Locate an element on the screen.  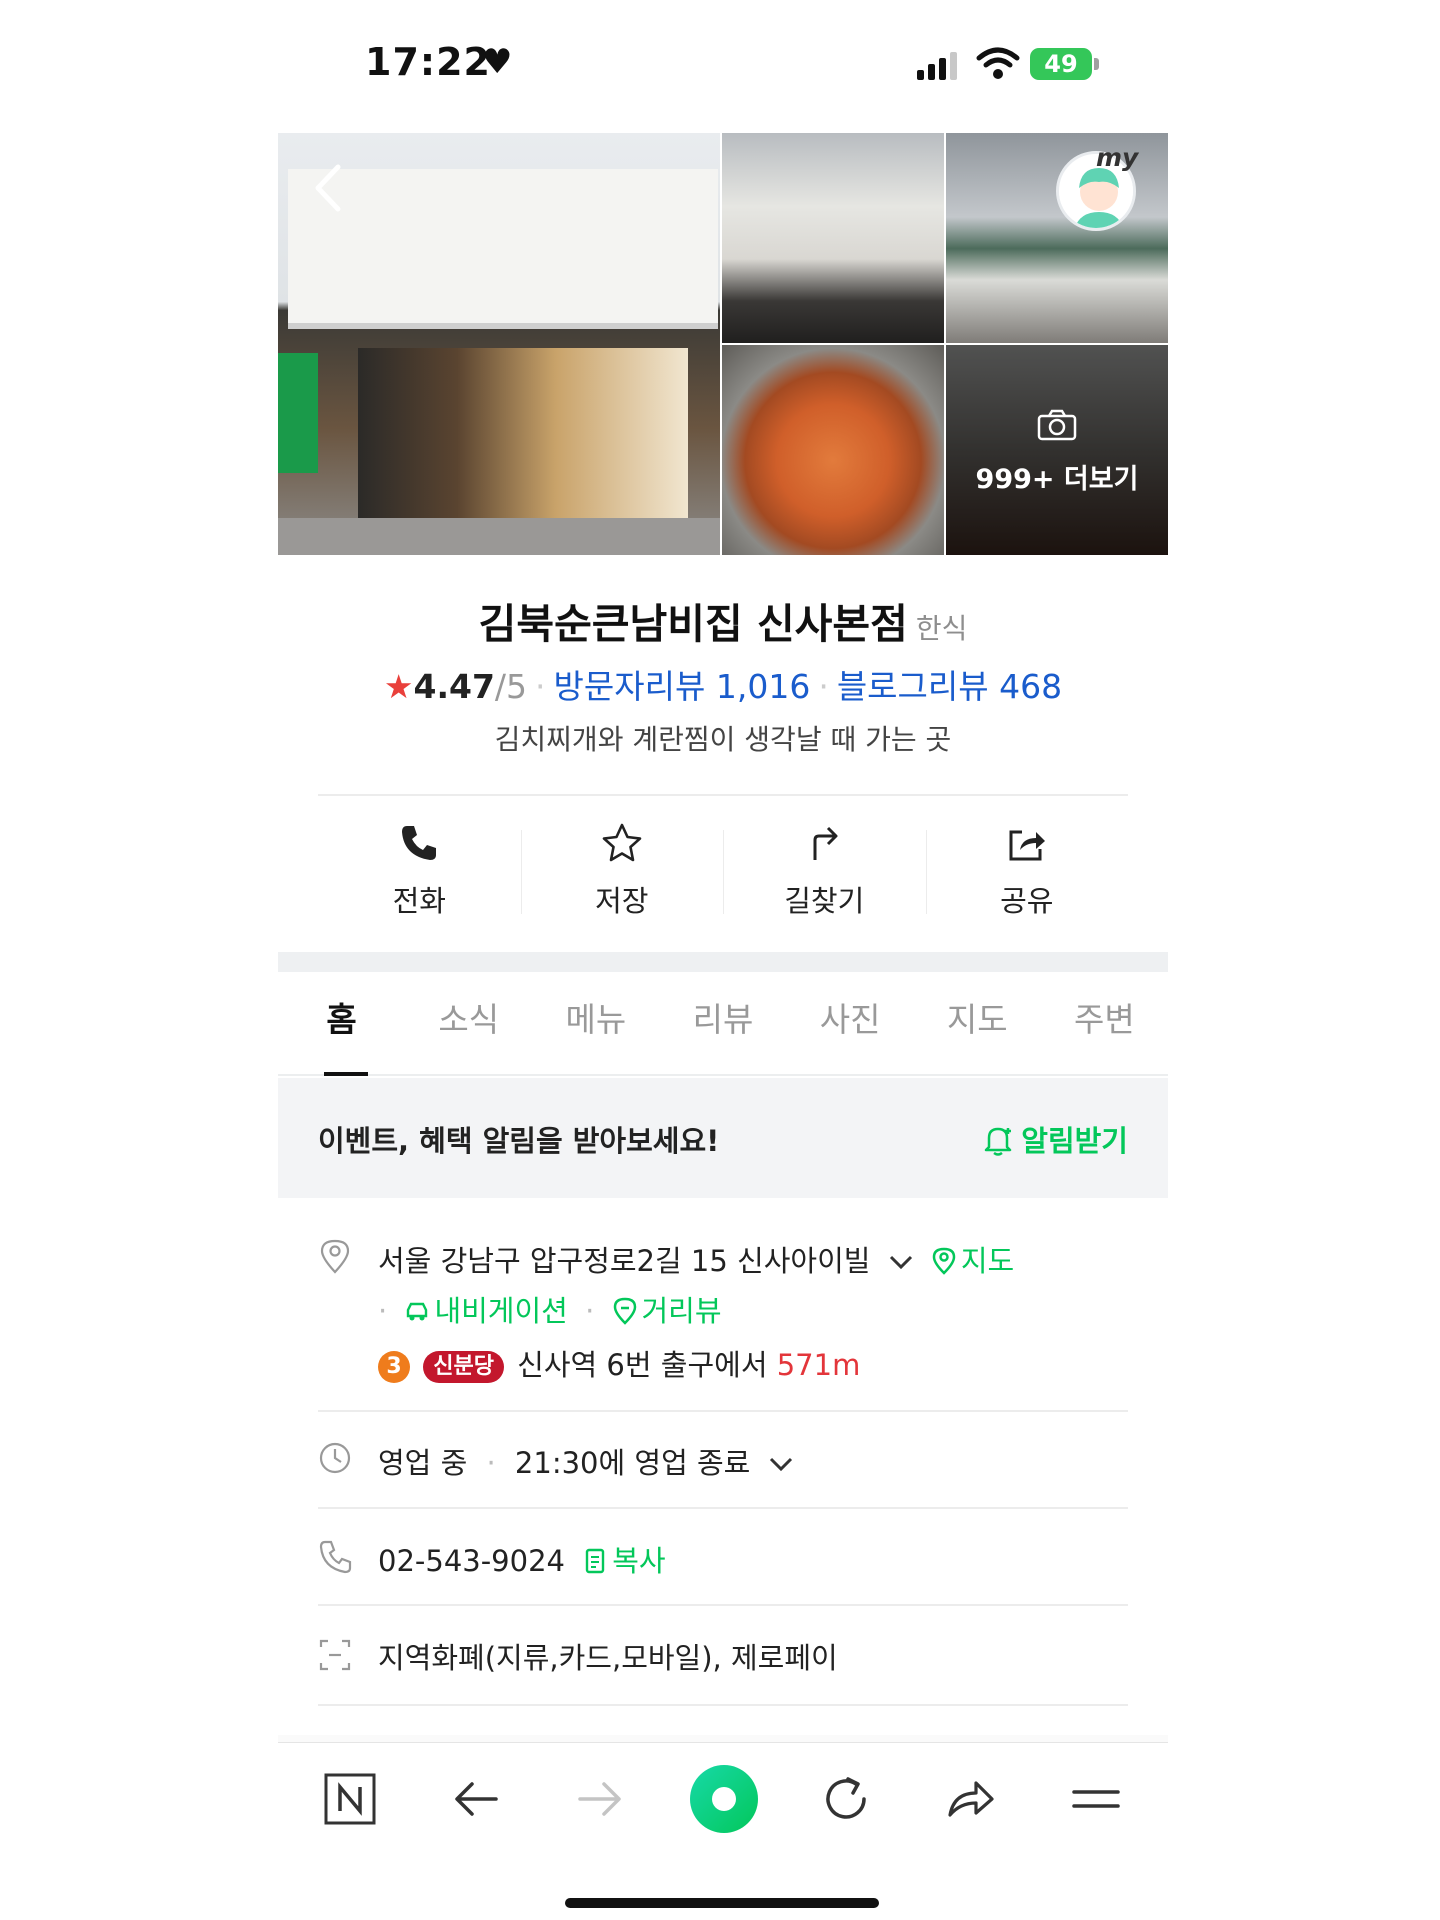
place-description: 김치찌개와 계란찜이 생각날 때 가는 곳 is located at coordinates (723, 739).